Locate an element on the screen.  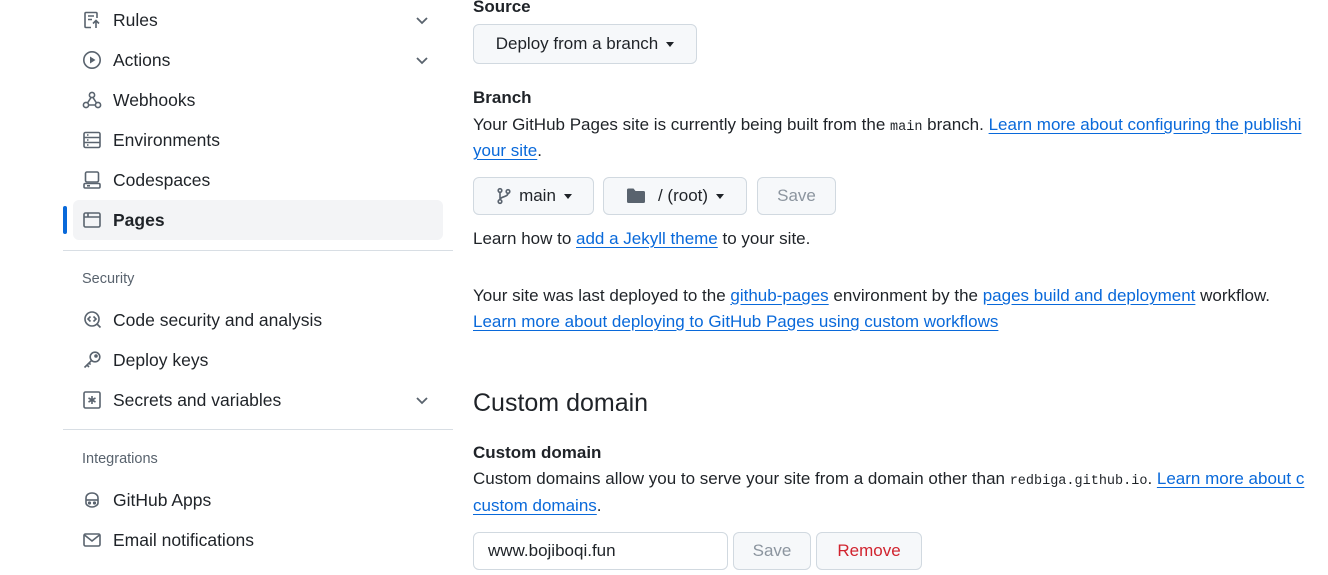
folder-select-label: / (root) is located at coordinates (683, 195).